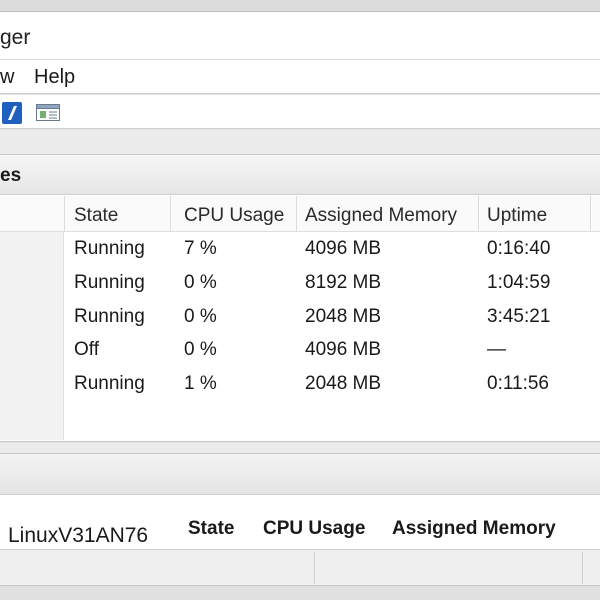  What do you see at coordinates (300, 474) in the screenshot?
I see `details-pane-header` at bounding box center [300, 474].